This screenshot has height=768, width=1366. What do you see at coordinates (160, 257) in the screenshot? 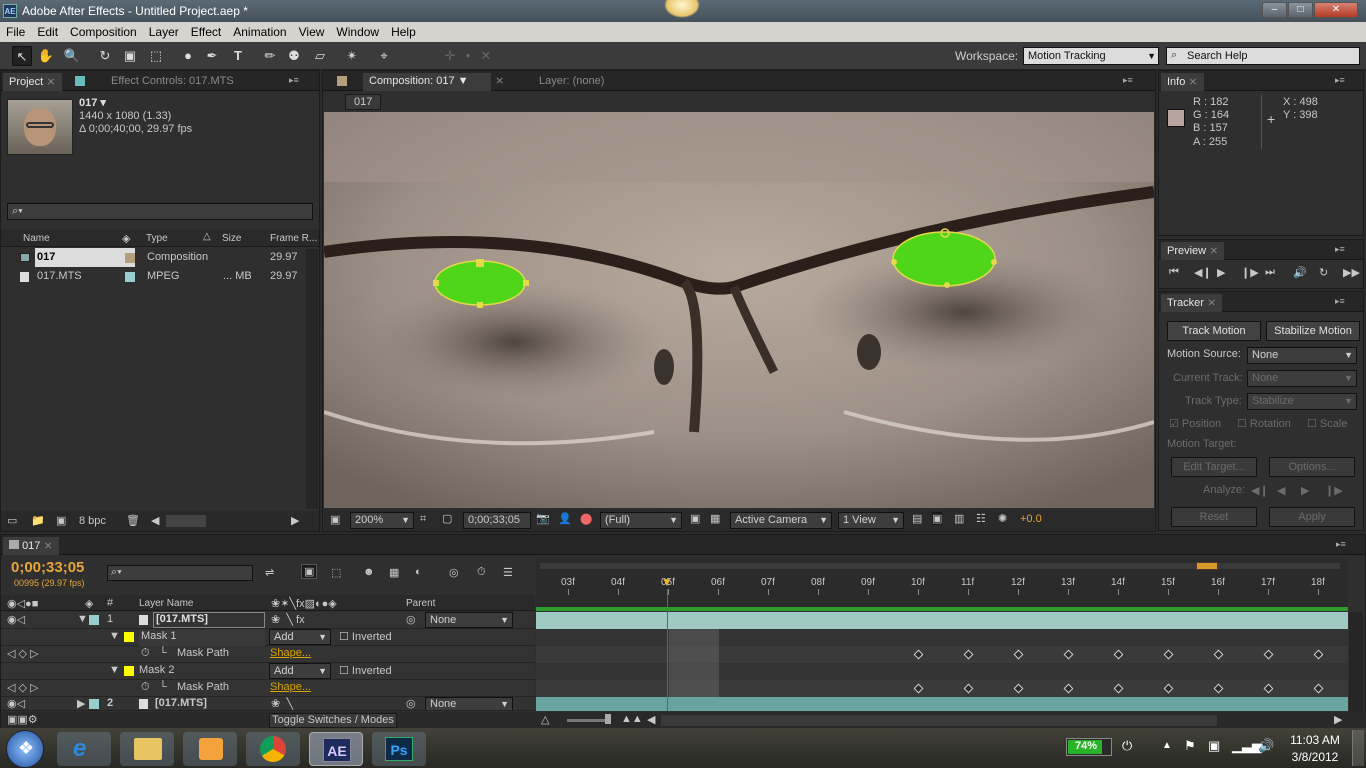
I see `project-row-comp: 017 Composition 29.97` at bounding box center [160, 257].